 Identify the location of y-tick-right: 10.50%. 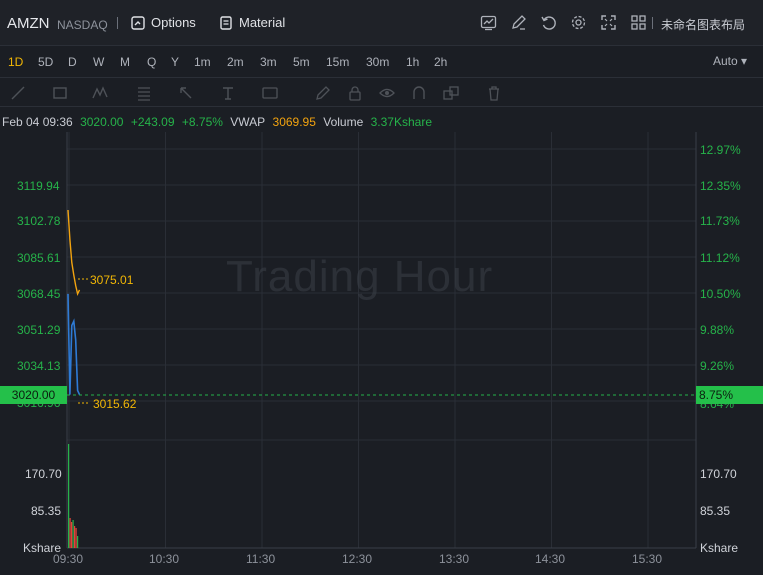
(720, 294).